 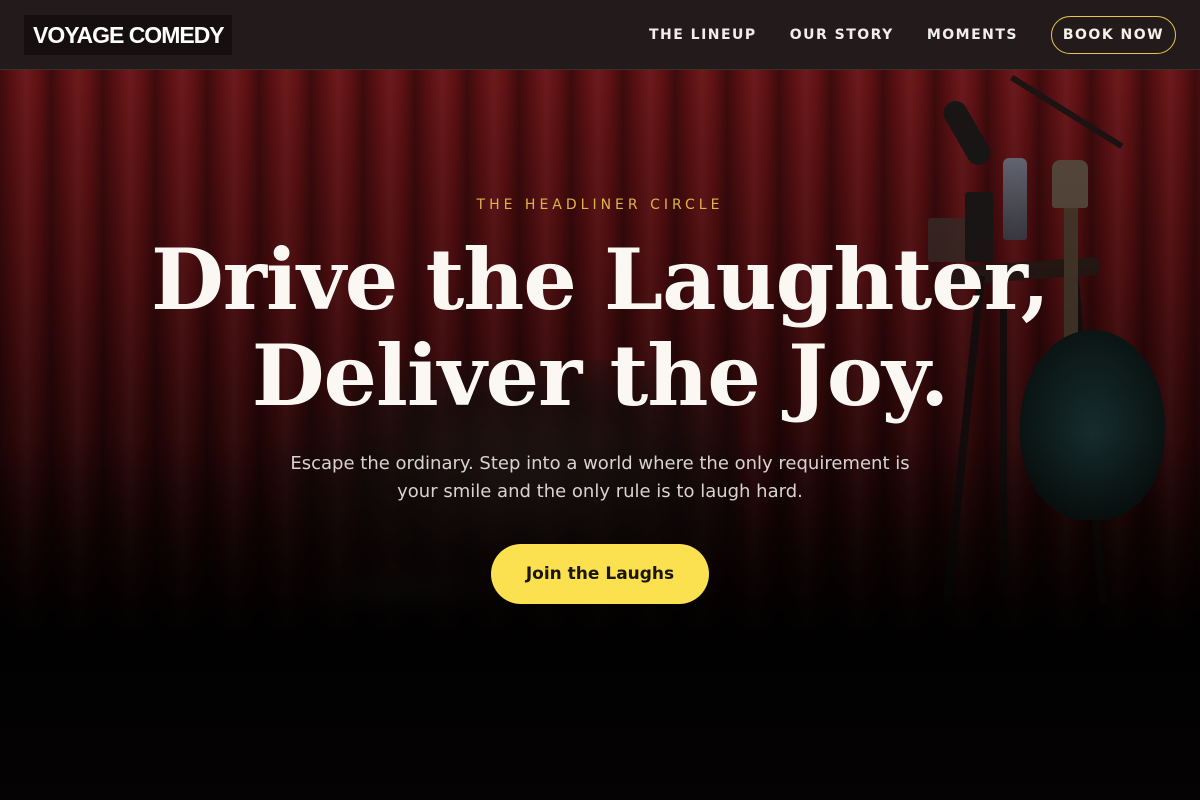 What do you see at coordinates (600, 205) in the screenshot?
I see `hero-eyebrow: THE HEADLINER CIRCLE` at bounding box center [600, 205].